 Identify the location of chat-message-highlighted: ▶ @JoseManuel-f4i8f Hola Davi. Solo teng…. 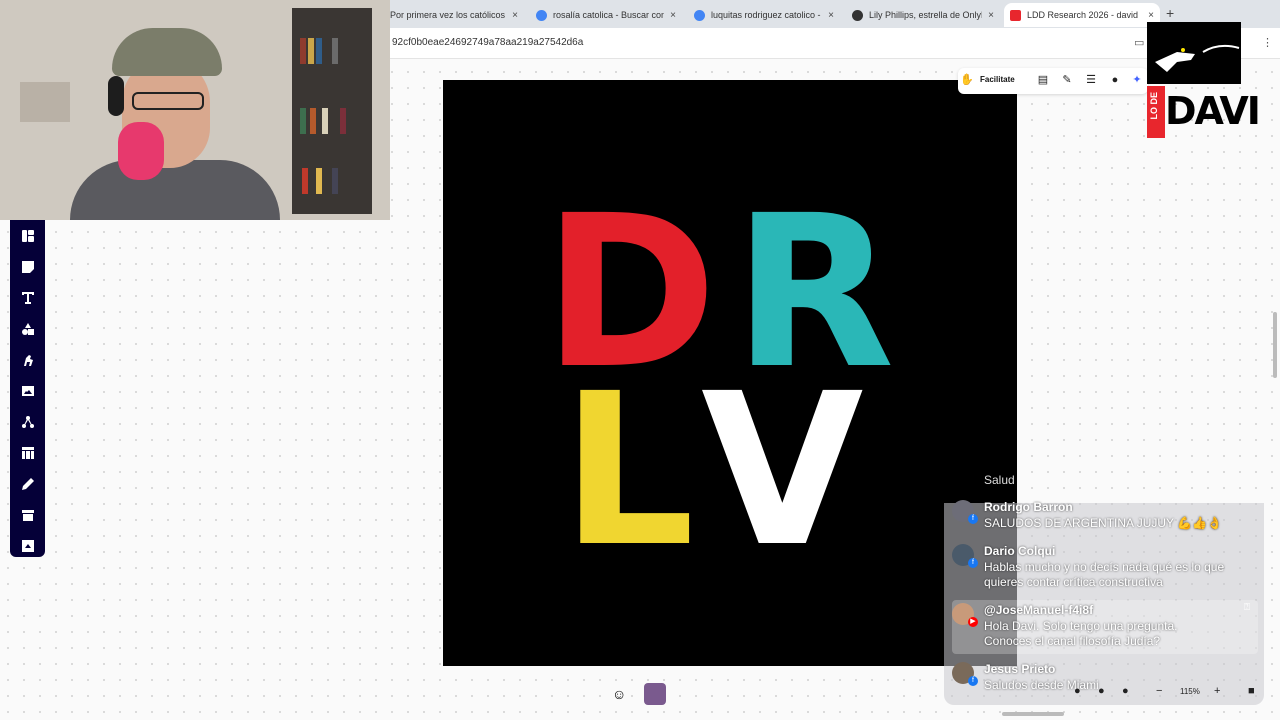
(1105, 627).